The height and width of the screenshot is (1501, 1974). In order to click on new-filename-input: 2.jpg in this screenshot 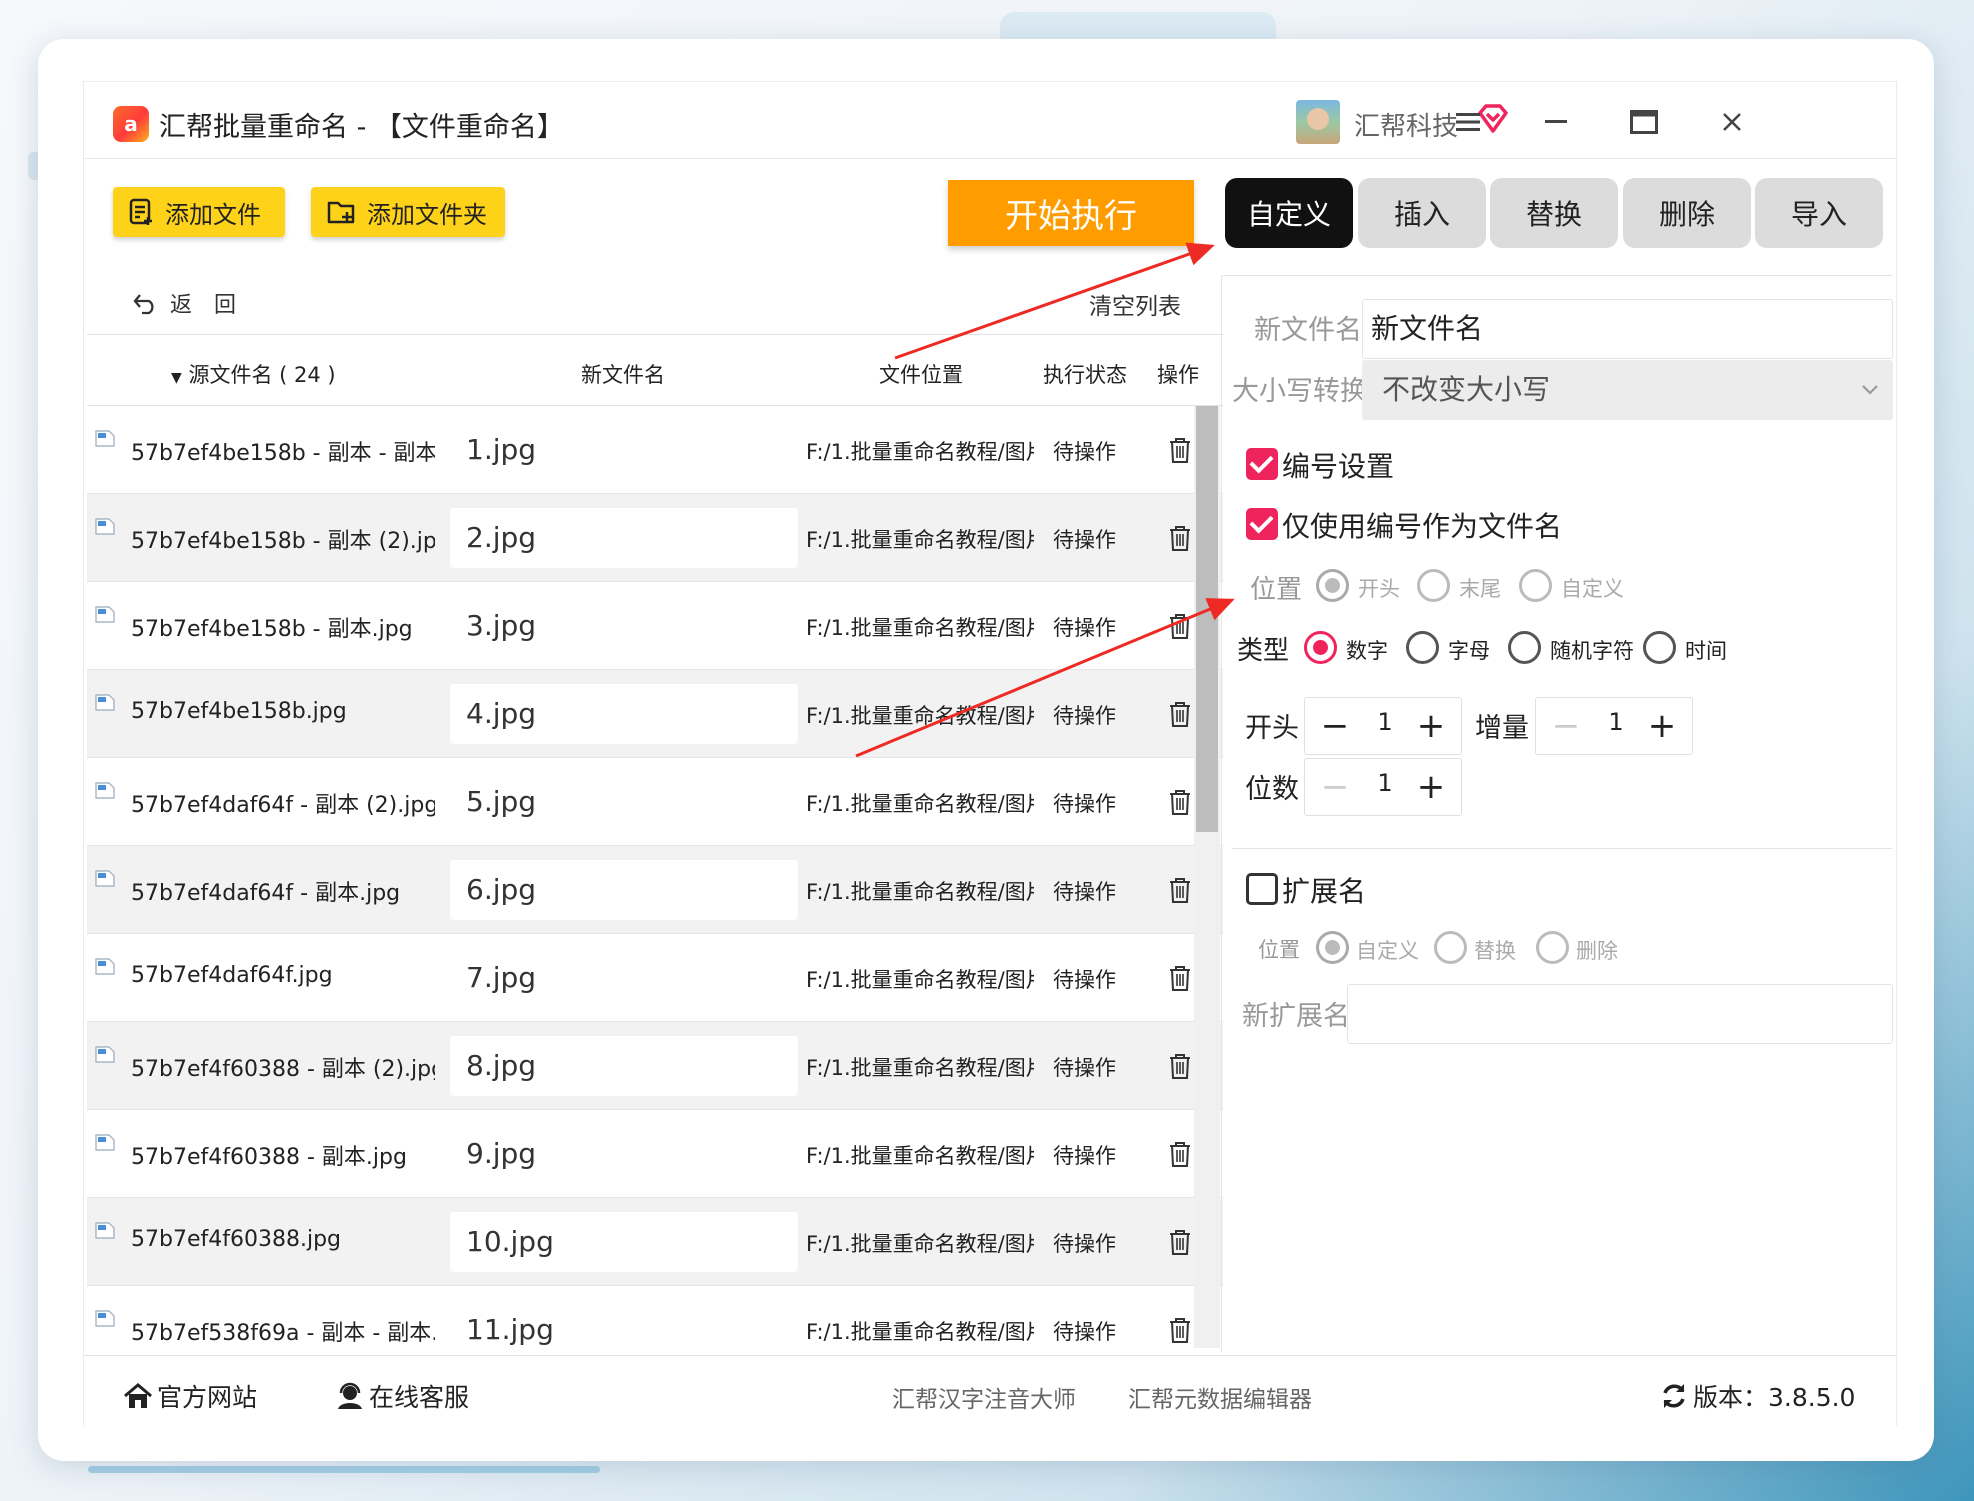, I will do `click(624, 538)`.